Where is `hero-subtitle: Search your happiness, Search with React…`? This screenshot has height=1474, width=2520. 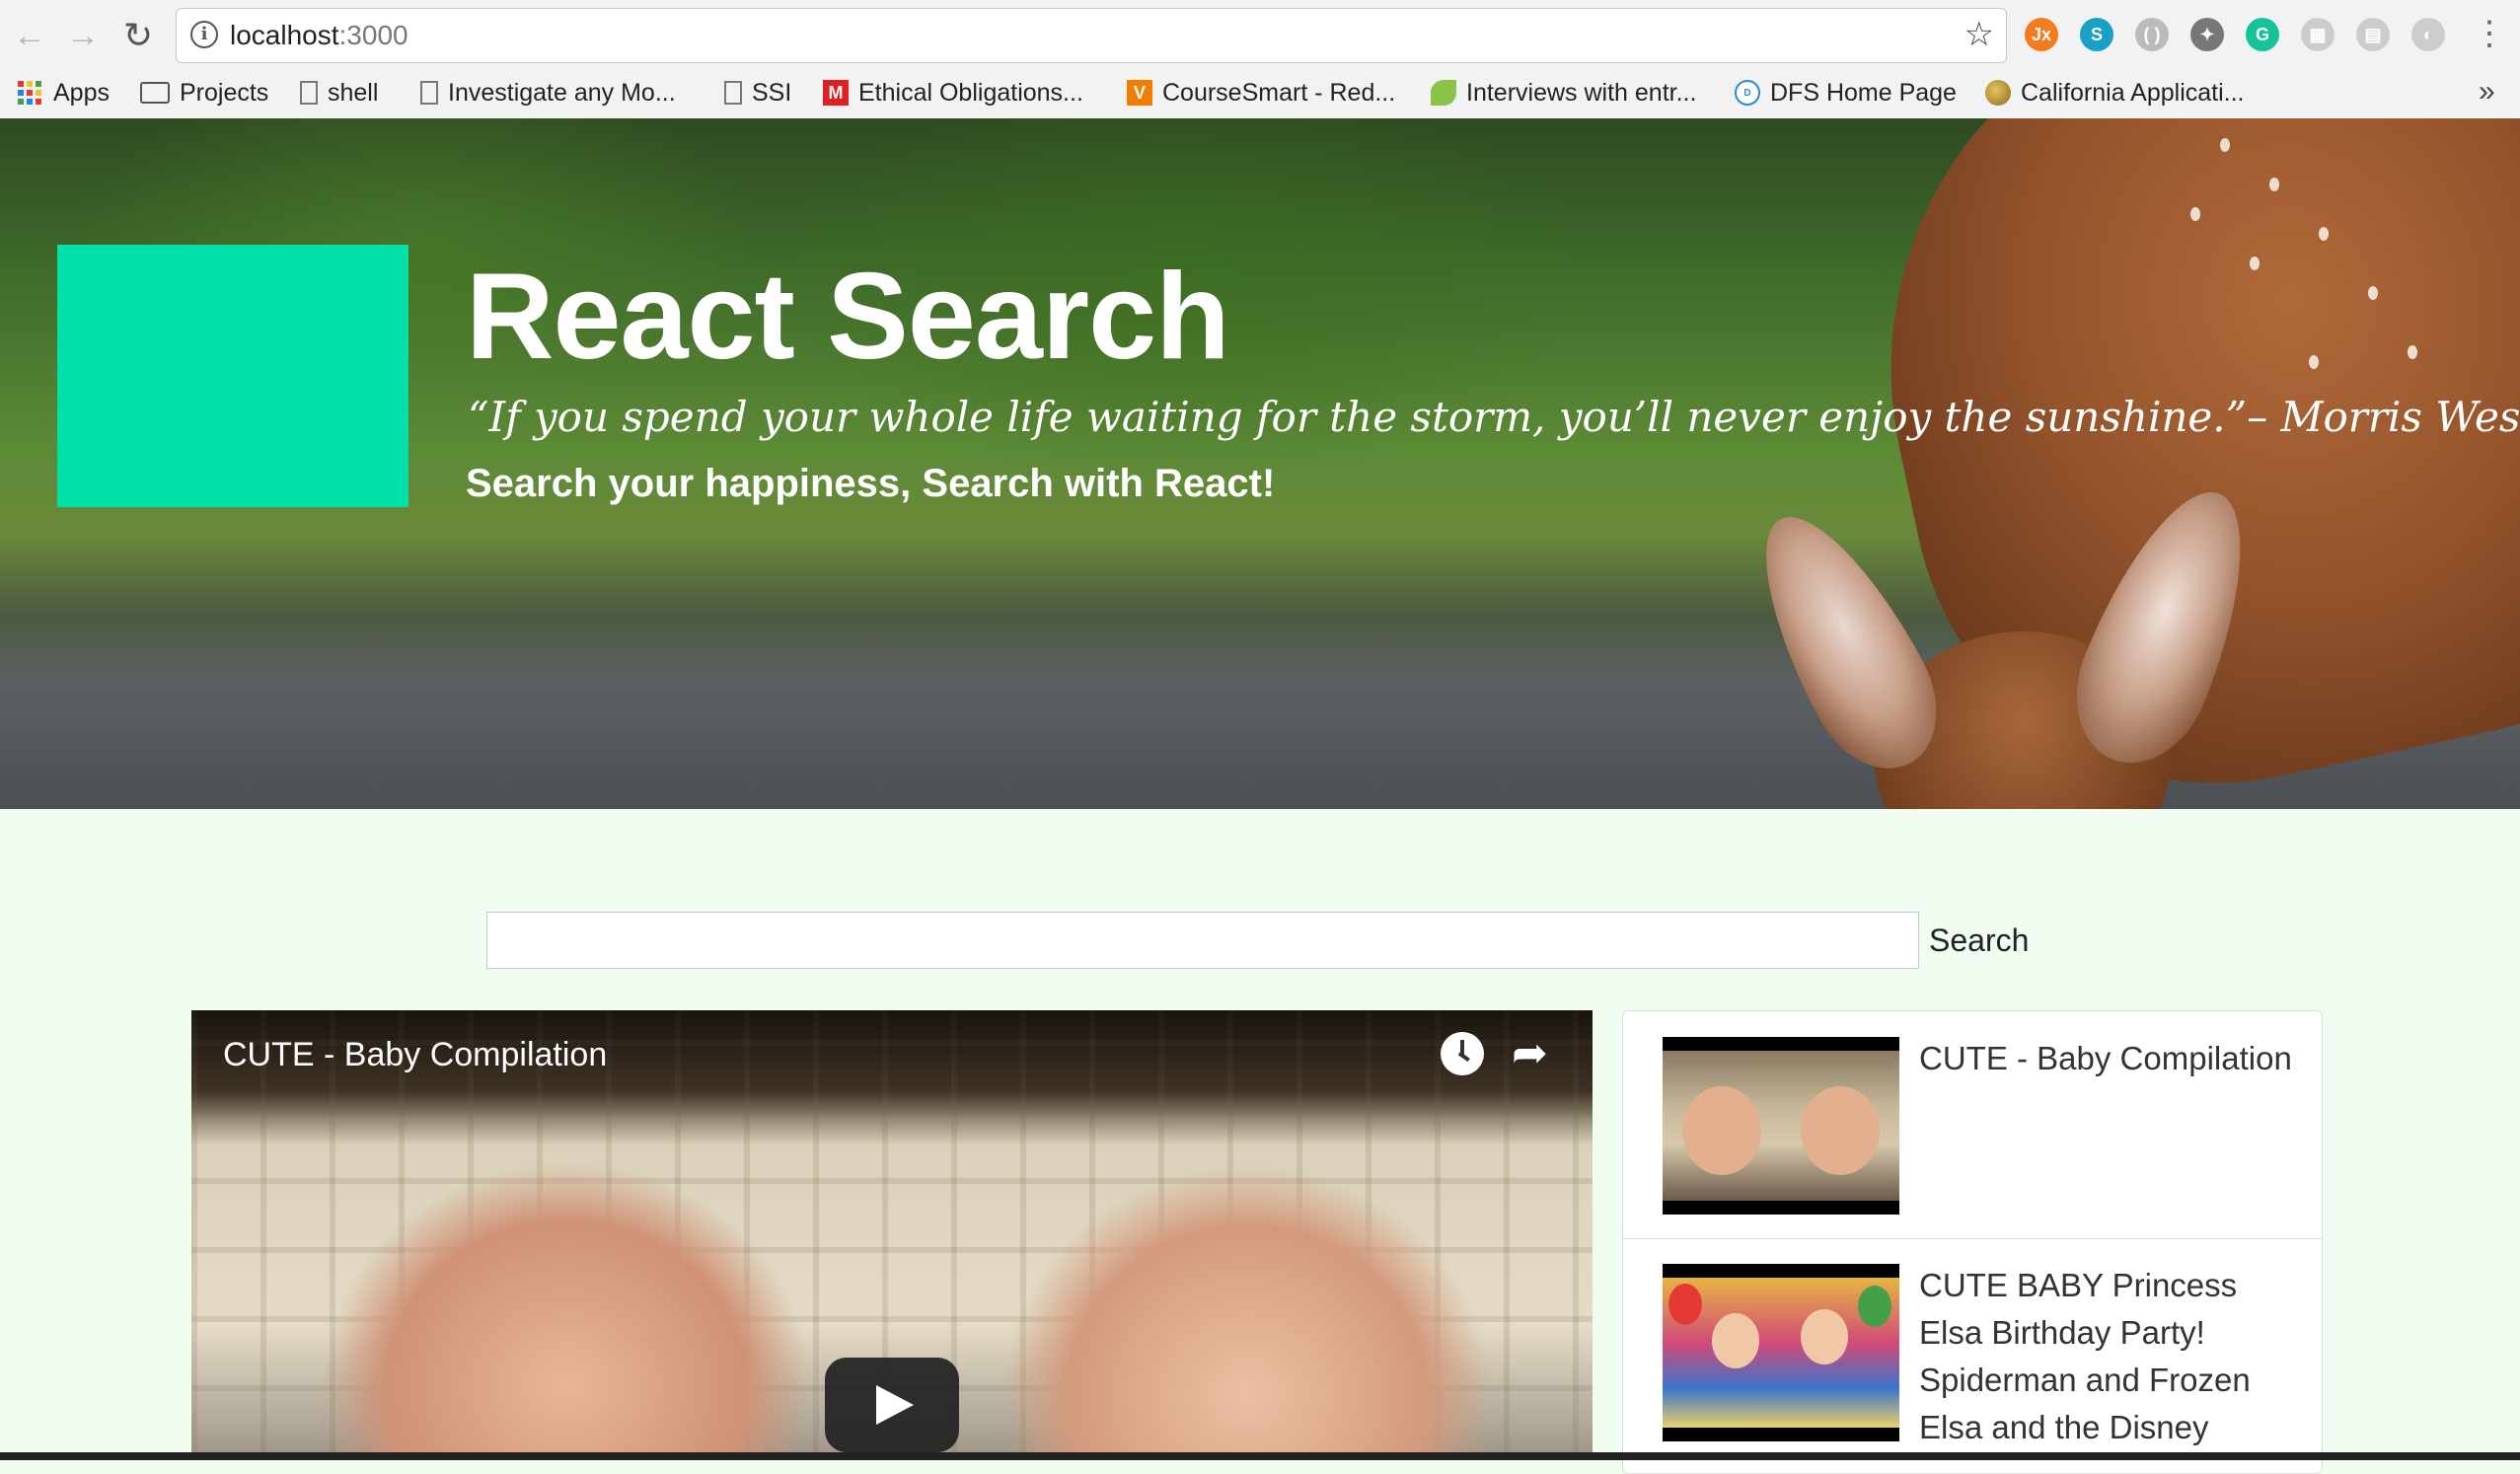
hero-subtitle: Search your happiness, Search with React… is located at coordinates (871, 483).